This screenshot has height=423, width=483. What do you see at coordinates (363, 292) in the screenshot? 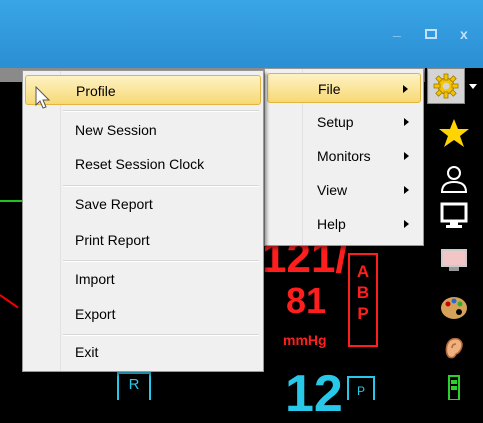
I see `abp-letter: B` at bounding box center [363, 292].